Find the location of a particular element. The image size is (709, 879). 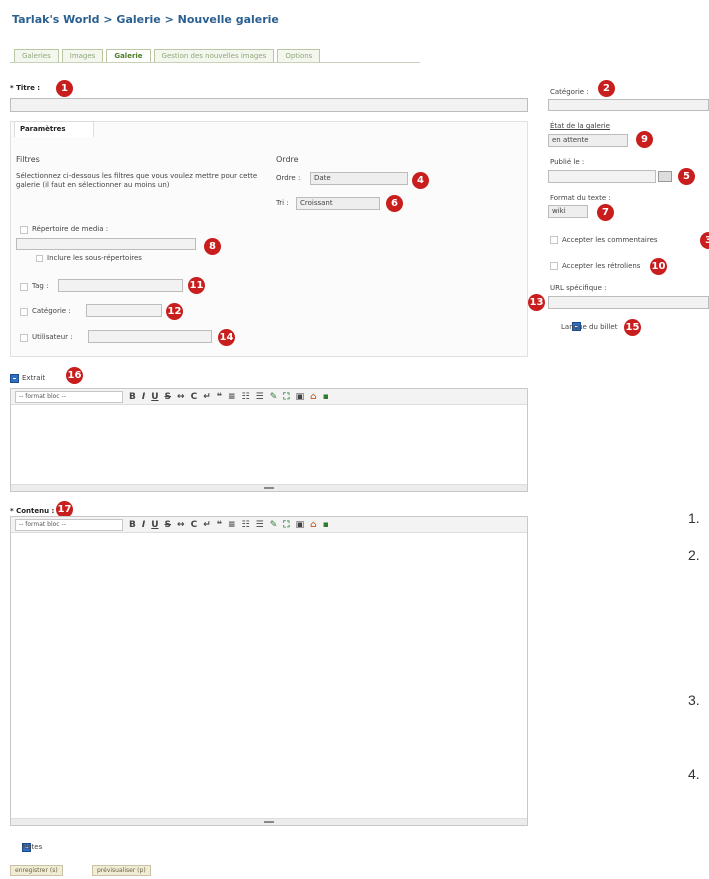

order-select: Date is located at coordinates (359, 178).